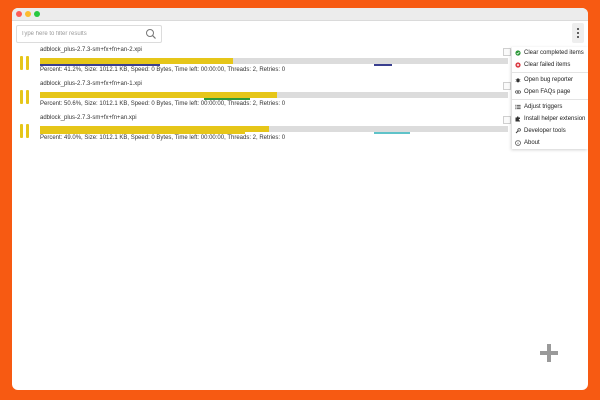 This screenshot has width=600, height=400. What do you see at coordinates (91, 50) in the screenshot?
I see `file-name: adblock_plus-2.7.3-sm+fx+fn+an-2.xpi` at bounding box center [91, 50].